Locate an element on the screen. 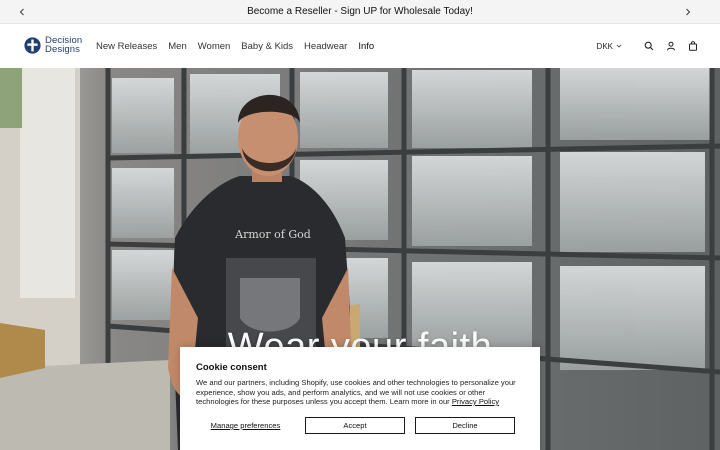  cookie-actions: Manage preferences Accept Decline is located at coordinates (360, 425).